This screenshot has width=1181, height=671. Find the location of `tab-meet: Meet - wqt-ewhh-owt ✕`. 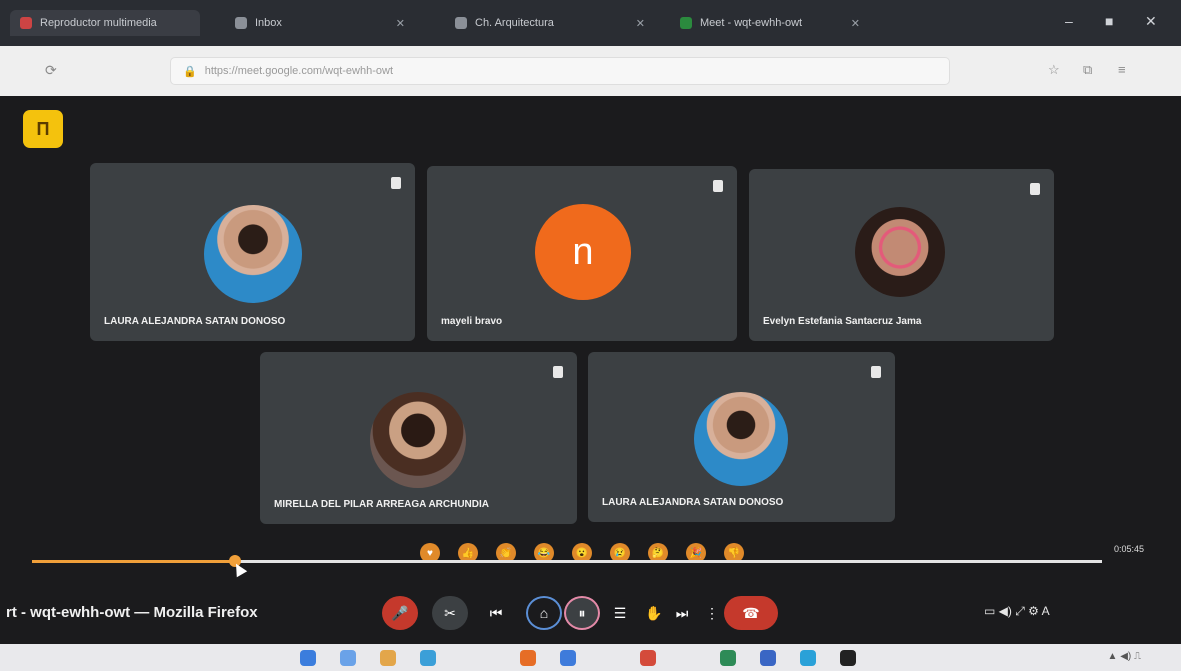

tab-meet: Meet - wqt-ewhh-owt ✕ is located at coordinates (770, 23).